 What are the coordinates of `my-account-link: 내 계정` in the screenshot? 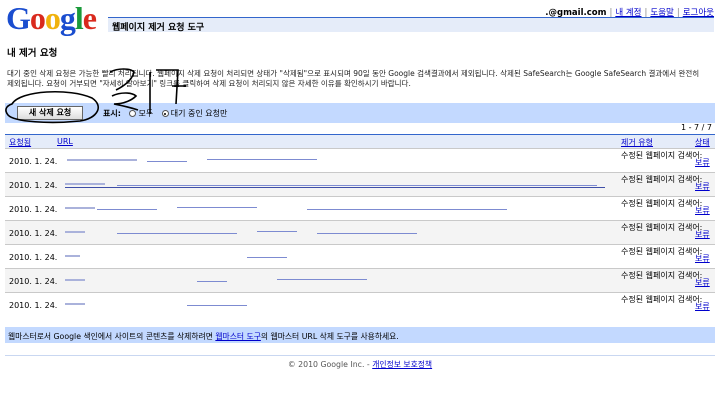 It's located at (628, 13).